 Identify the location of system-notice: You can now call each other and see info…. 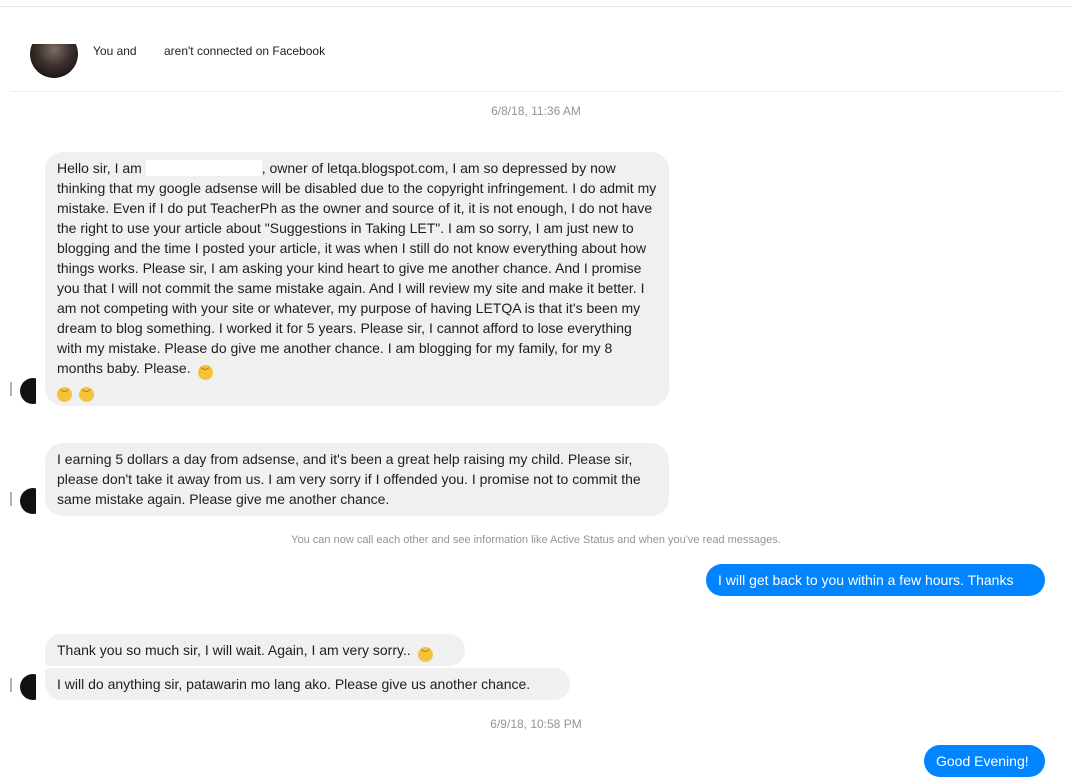
(536, 540).